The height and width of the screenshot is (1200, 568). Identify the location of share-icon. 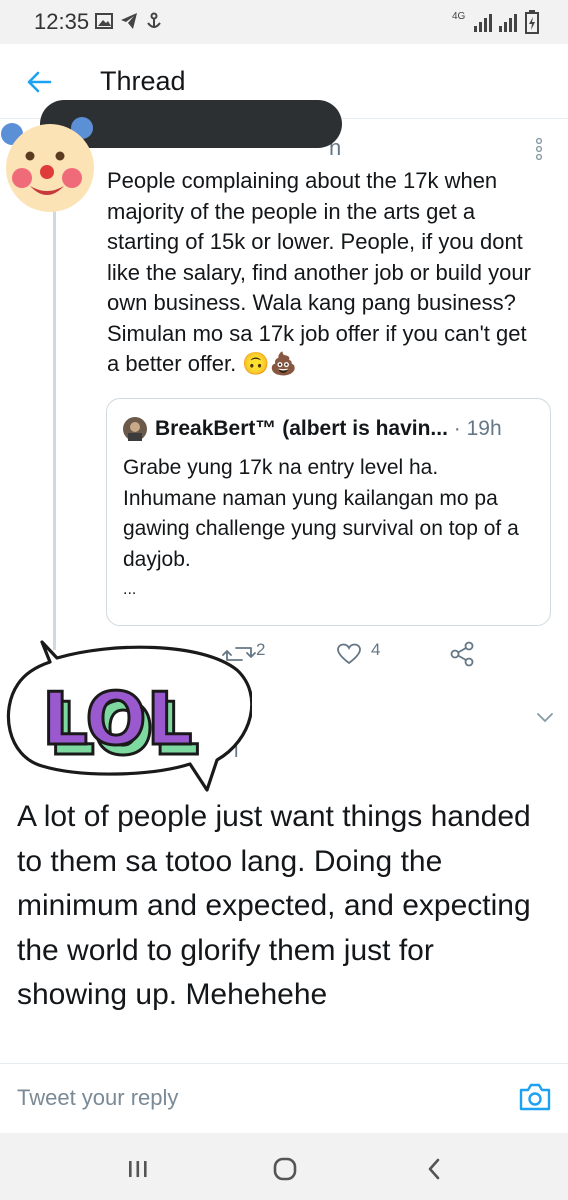
(462, 654).